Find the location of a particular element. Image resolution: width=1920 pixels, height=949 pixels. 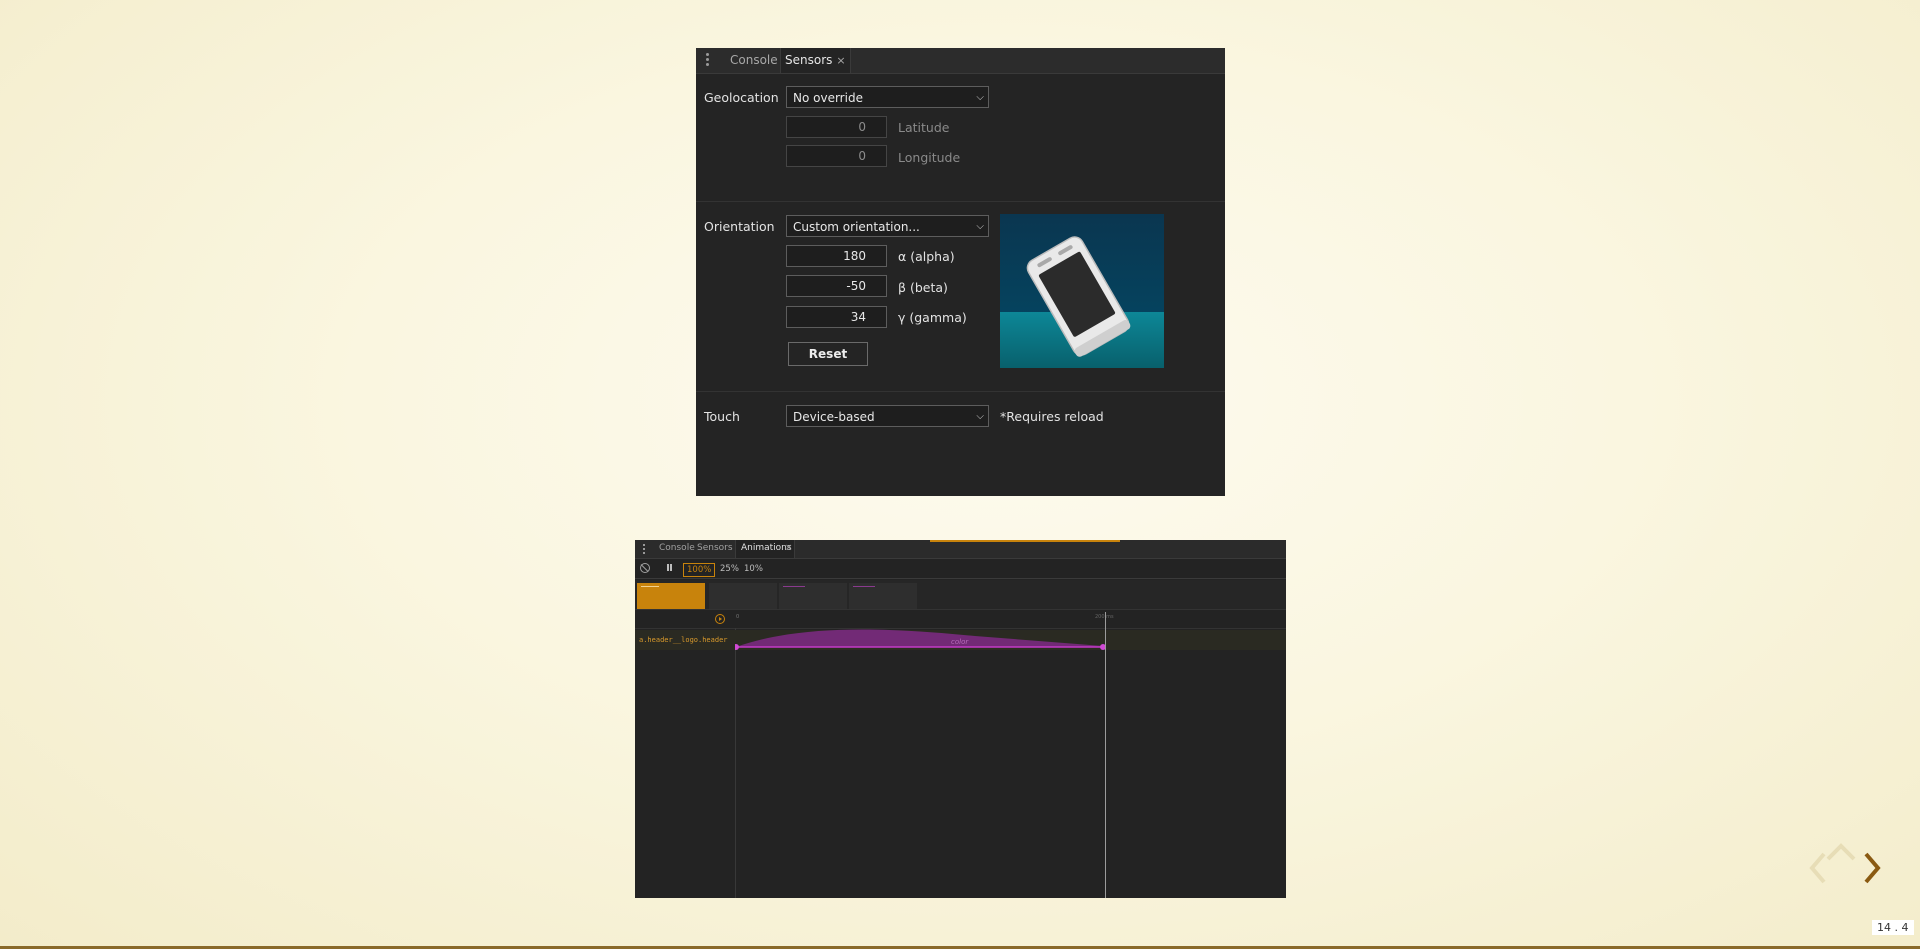

gamma-label: γ (gamma) is located at coordinates (932, 317).